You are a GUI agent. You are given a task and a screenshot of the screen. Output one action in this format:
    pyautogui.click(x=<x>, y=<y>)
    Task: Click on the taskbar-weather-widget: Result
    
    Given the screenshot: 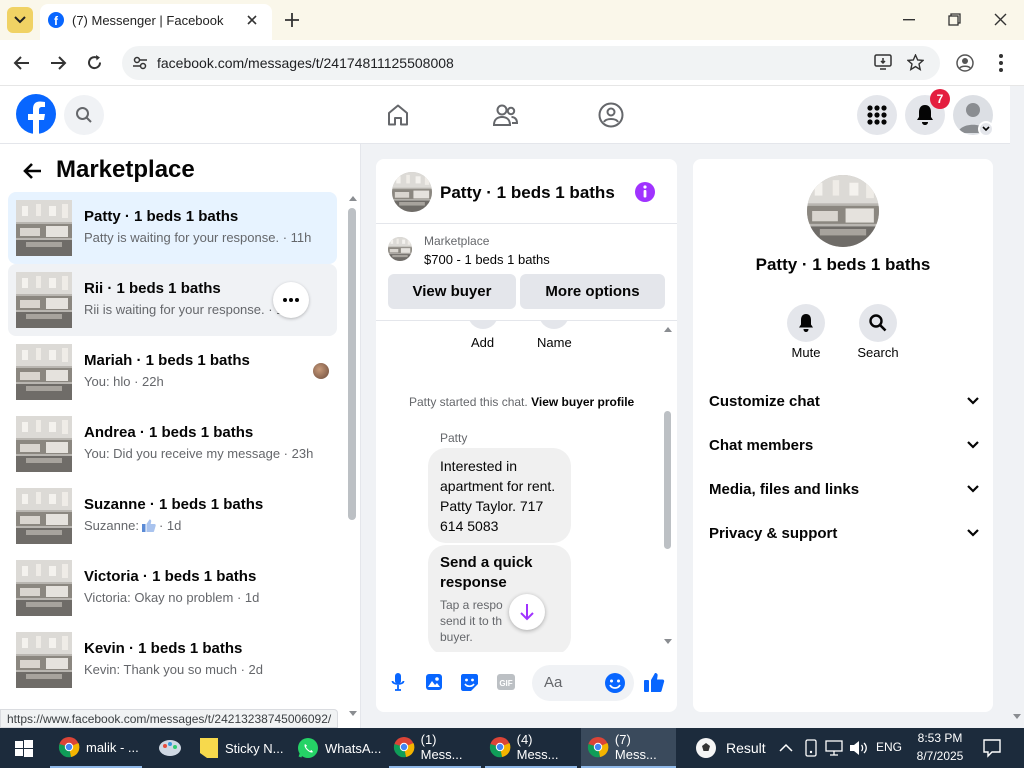 What is the action you would take?
    pyautogui.click(x=734, y=748)
    